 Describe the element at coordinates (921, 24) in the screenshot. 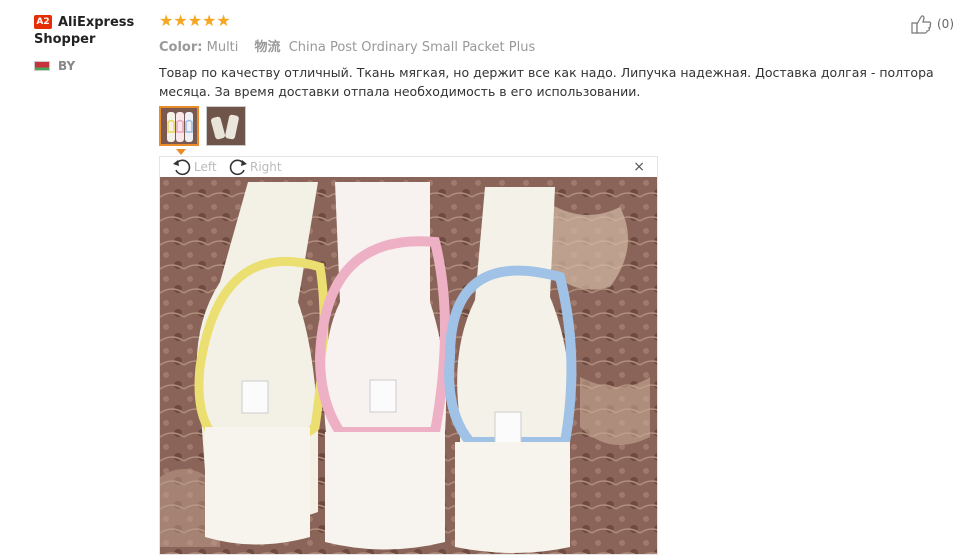

I see `thumbs-up-icon` at that location.